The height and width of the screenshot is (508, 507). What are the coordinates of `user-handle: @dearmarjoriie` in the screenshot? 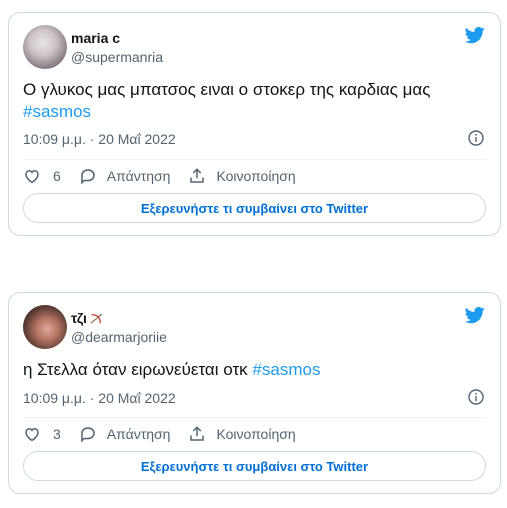 It's located at (119, 337).